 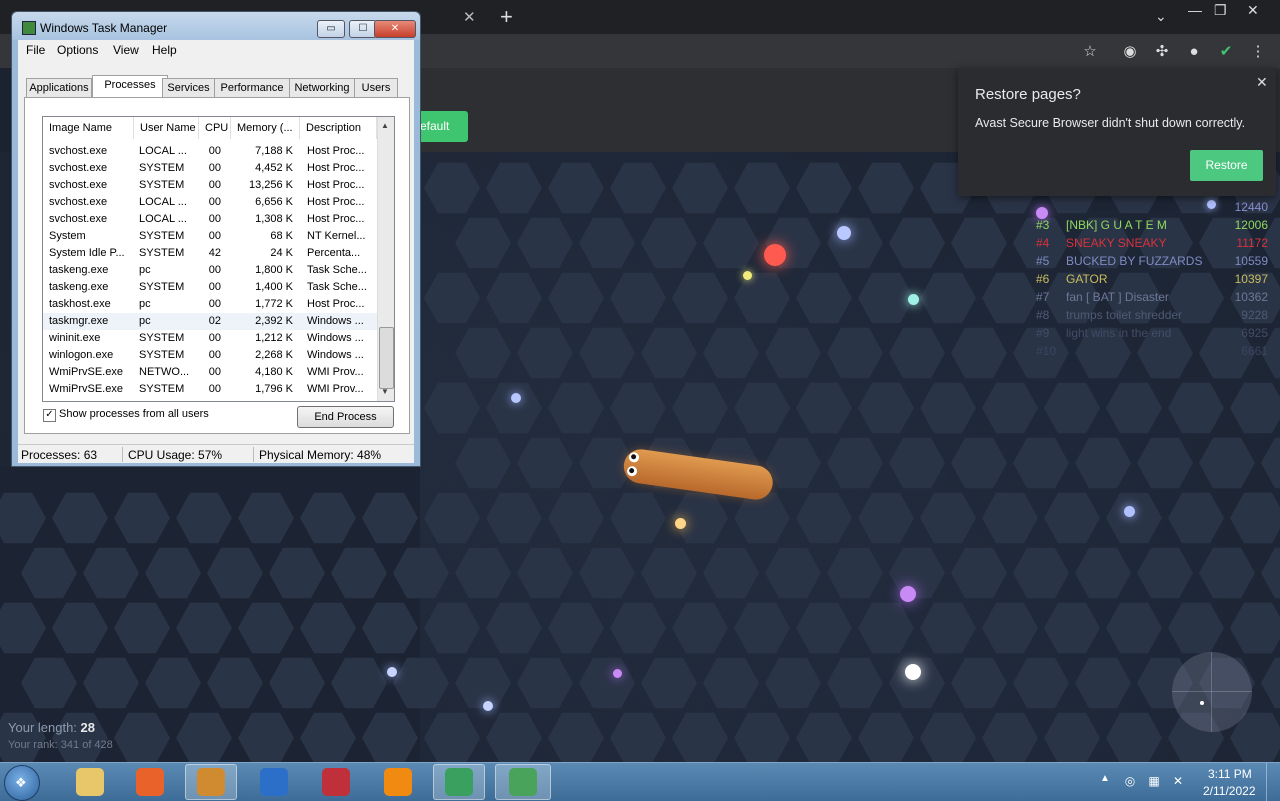 I want to click on show-desktop-button, so click(x=1273, y=782).